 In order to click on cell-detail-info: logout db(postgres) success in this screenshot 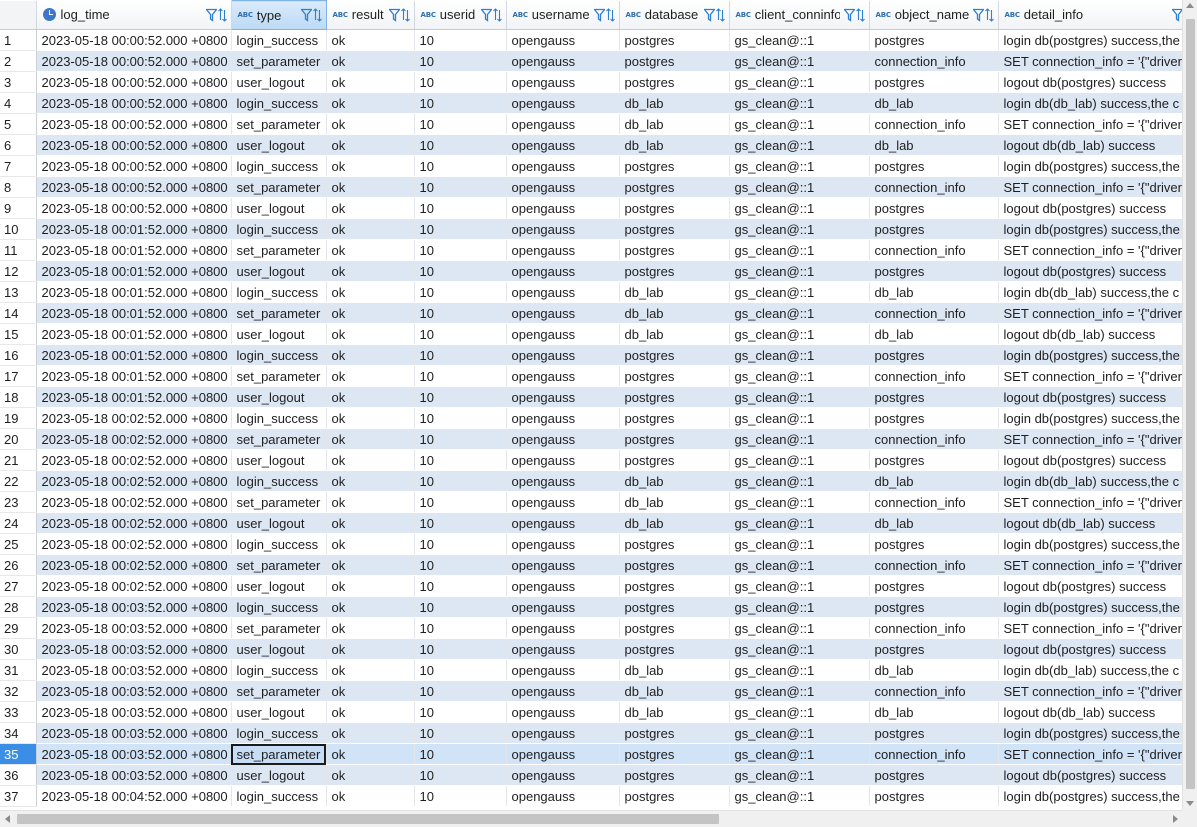, I will do `click(1090, 82)`.